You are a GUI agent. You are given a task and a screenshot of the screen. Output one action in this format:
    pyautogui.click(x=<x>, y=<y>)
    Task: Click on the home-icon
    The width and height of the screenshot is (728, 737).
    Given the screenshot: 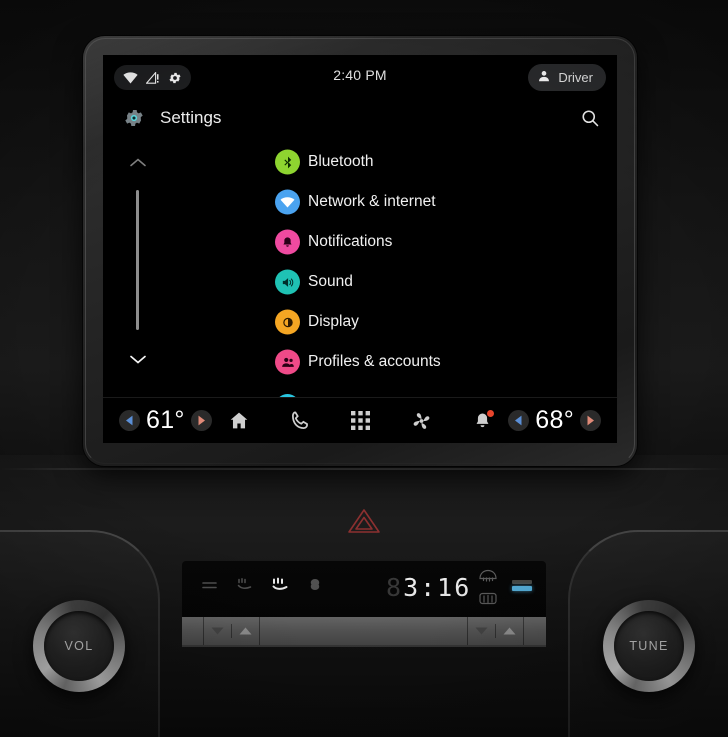 What is the action you would take?
    pyautogui.click(x=239, y=420)
    